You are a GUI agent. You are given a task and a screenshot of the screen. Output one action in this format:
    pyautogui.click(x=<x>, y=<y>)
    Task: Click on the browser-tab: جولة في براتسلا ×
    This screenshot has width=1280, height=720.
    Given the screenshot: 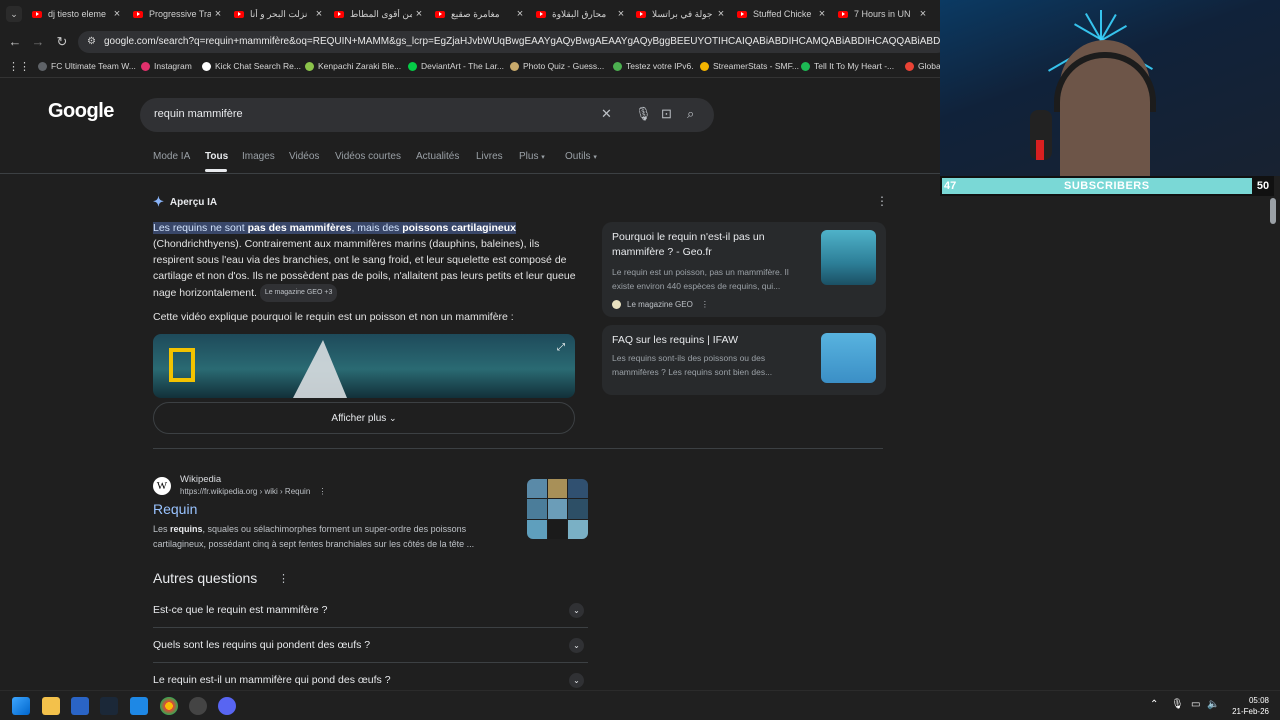 What is the action you would take?
    pyautogui.click(x=682, y=14)
    